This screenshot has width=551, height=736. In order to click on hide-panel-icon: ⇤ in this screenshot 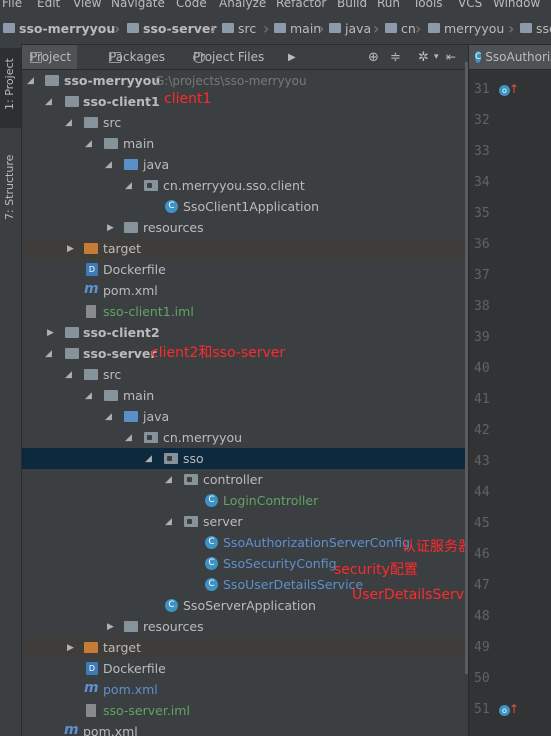, I will do `click(451, 57)`.